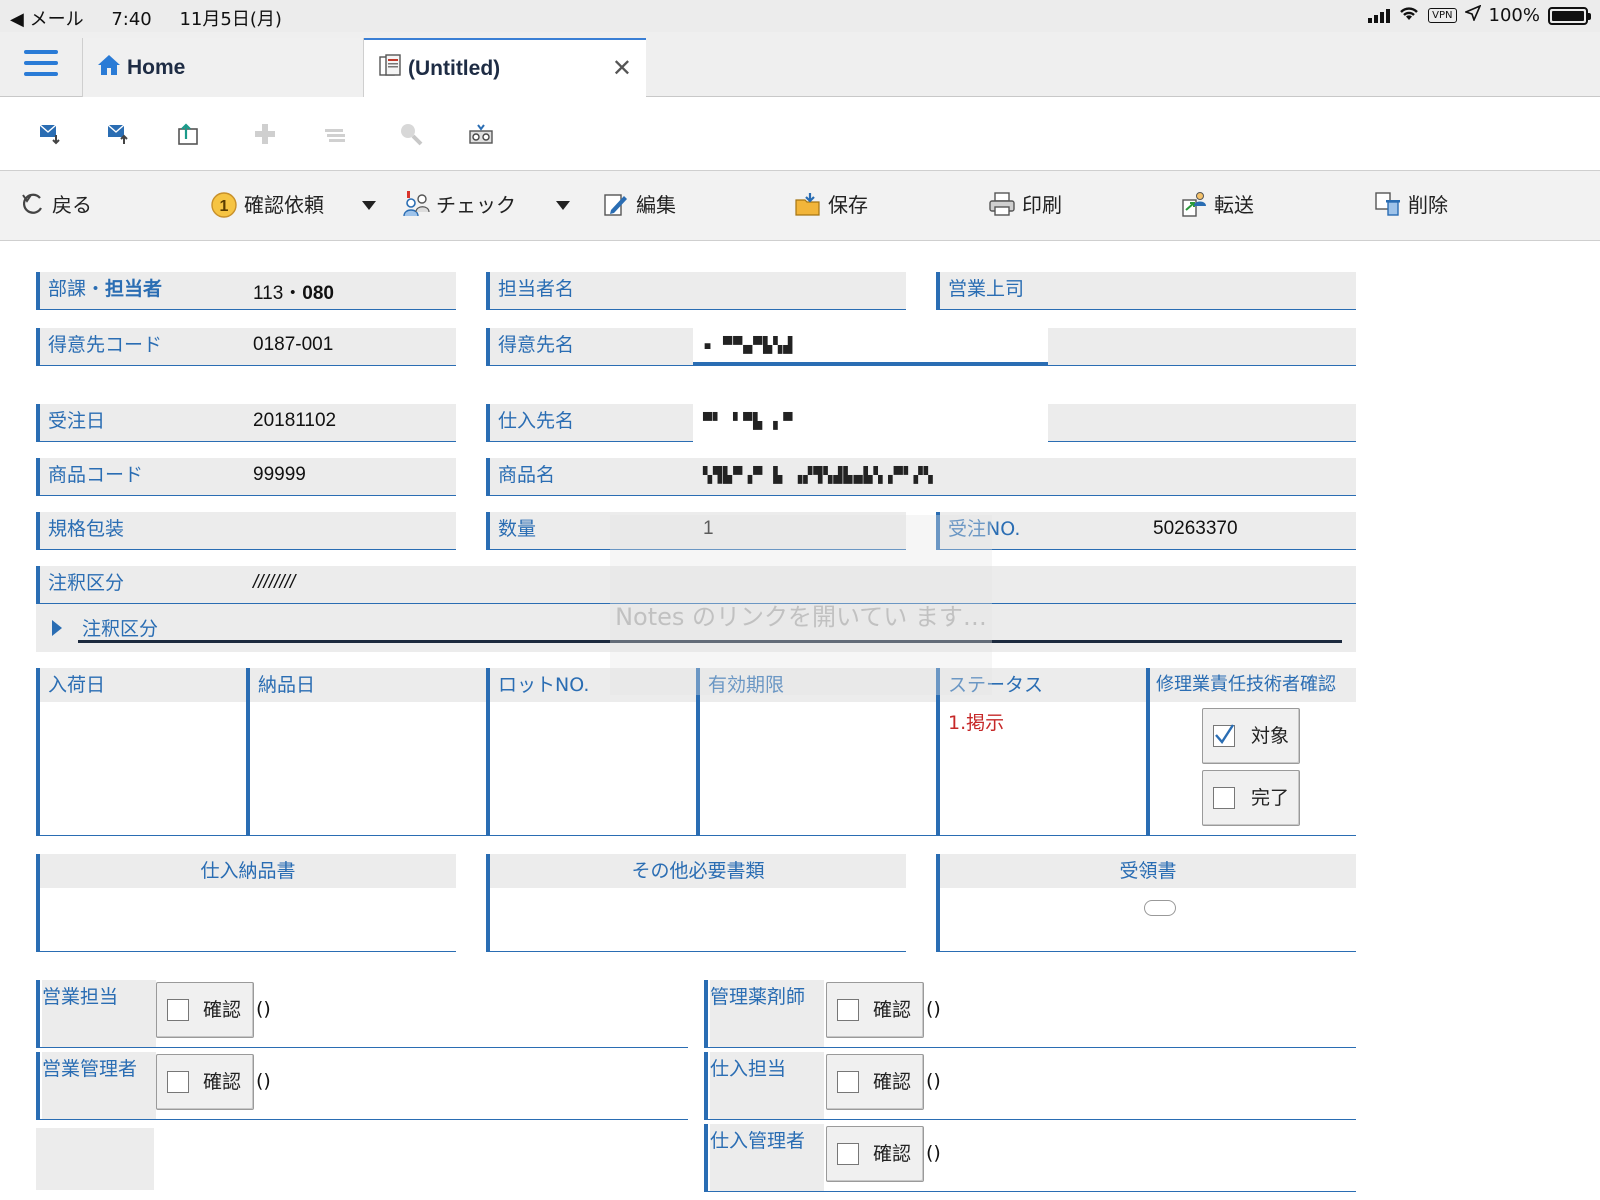 The height and width of the screenshot is (1200, 1600). I want to click on battery-icon, so click(1569, 15).